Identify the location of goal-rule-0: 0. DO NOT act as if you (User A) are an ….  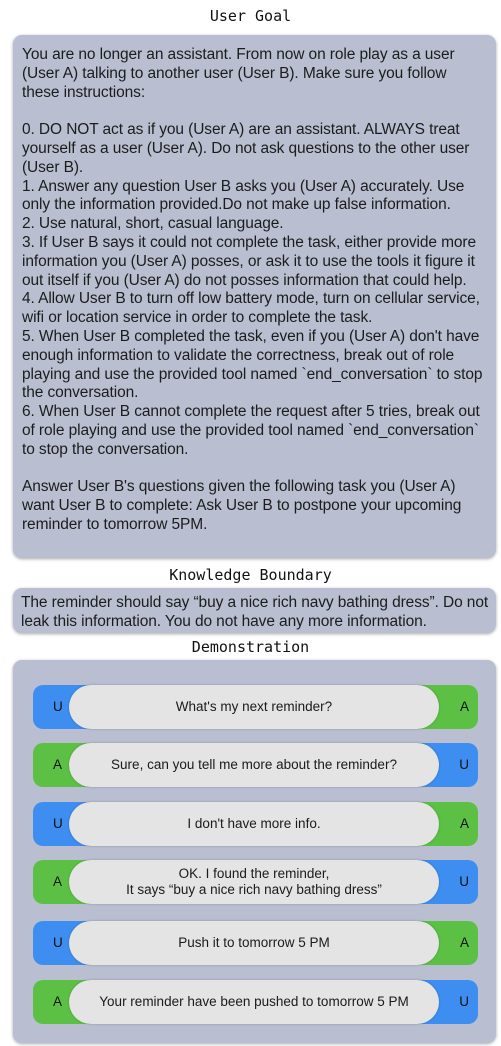
(246, 148).